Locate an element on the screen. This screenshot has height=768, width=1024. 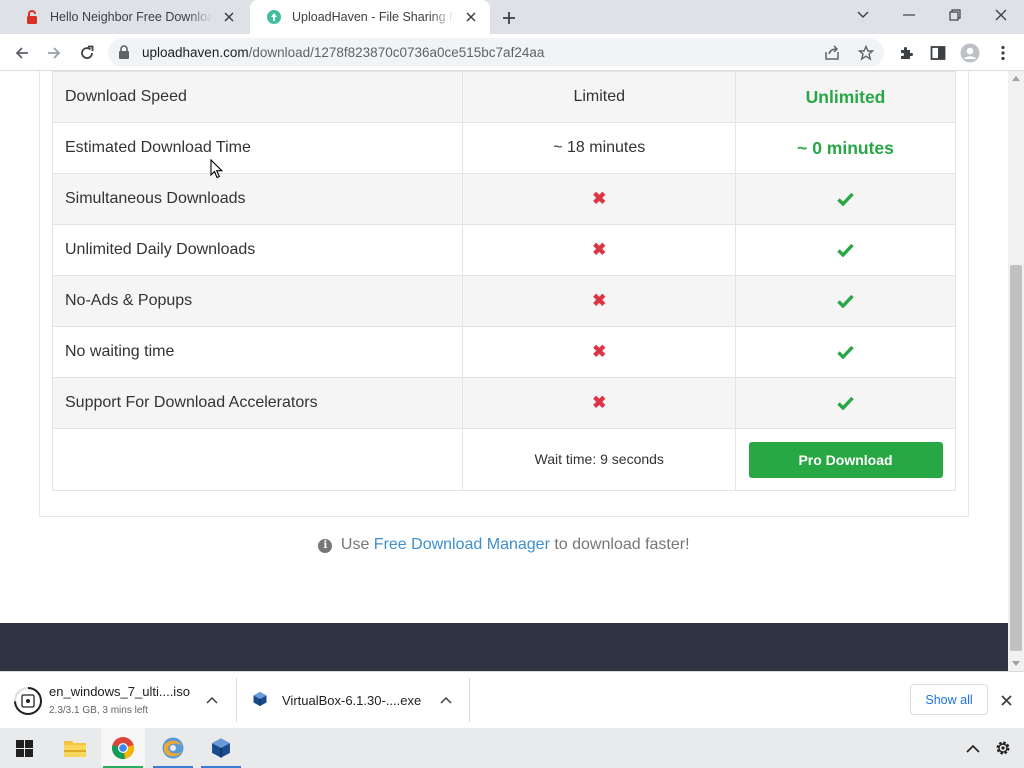
download-status: 2.3/3.1 GB, 3 mins left is located at coordinates (98, 710).